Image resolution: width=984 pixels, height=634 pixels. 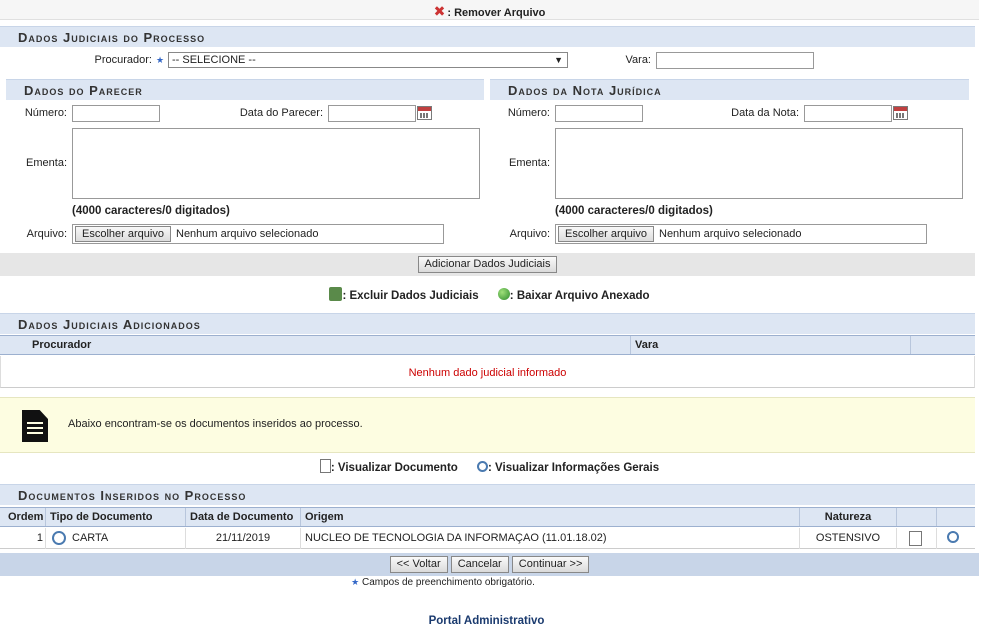 What do you see at coordinates (325, 466) in the screenshot?
I see `page-icon` at bounding box center [325, 466].